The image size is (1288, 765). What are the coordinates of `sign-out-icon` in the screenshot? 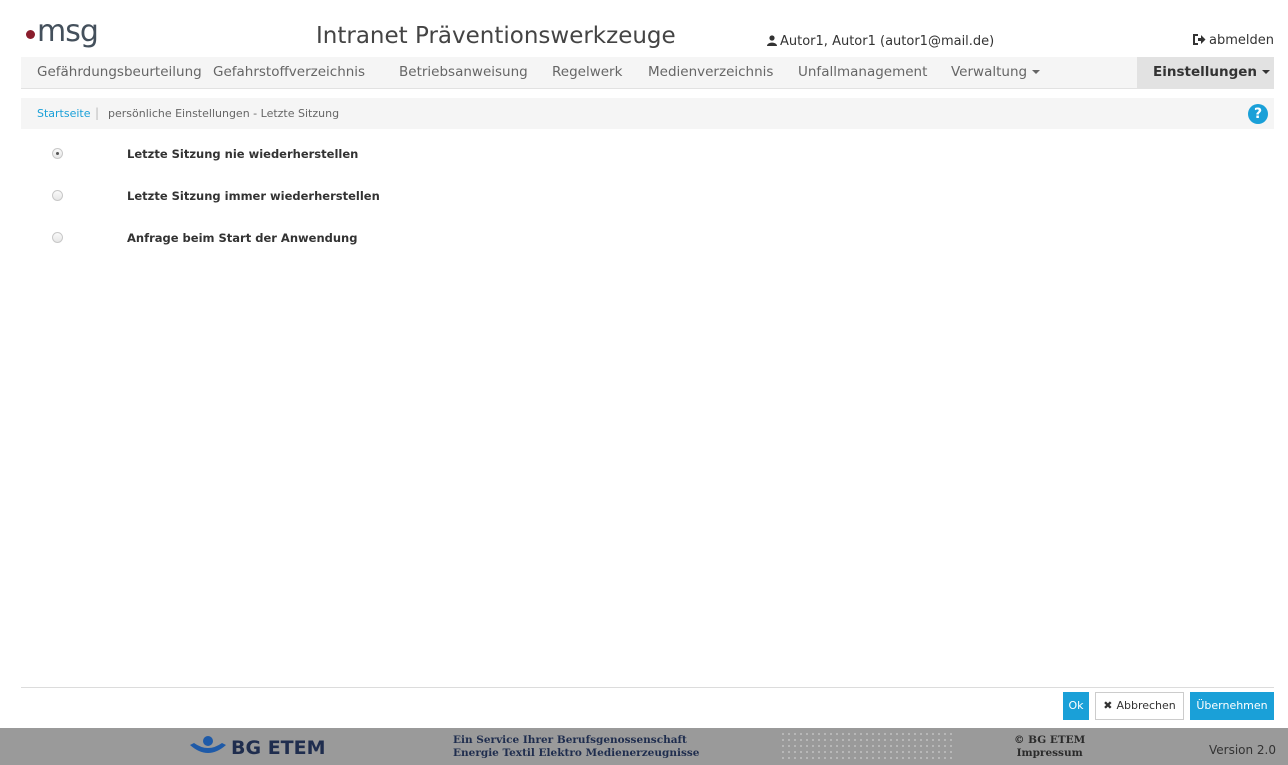 It's located at (1199, 39).